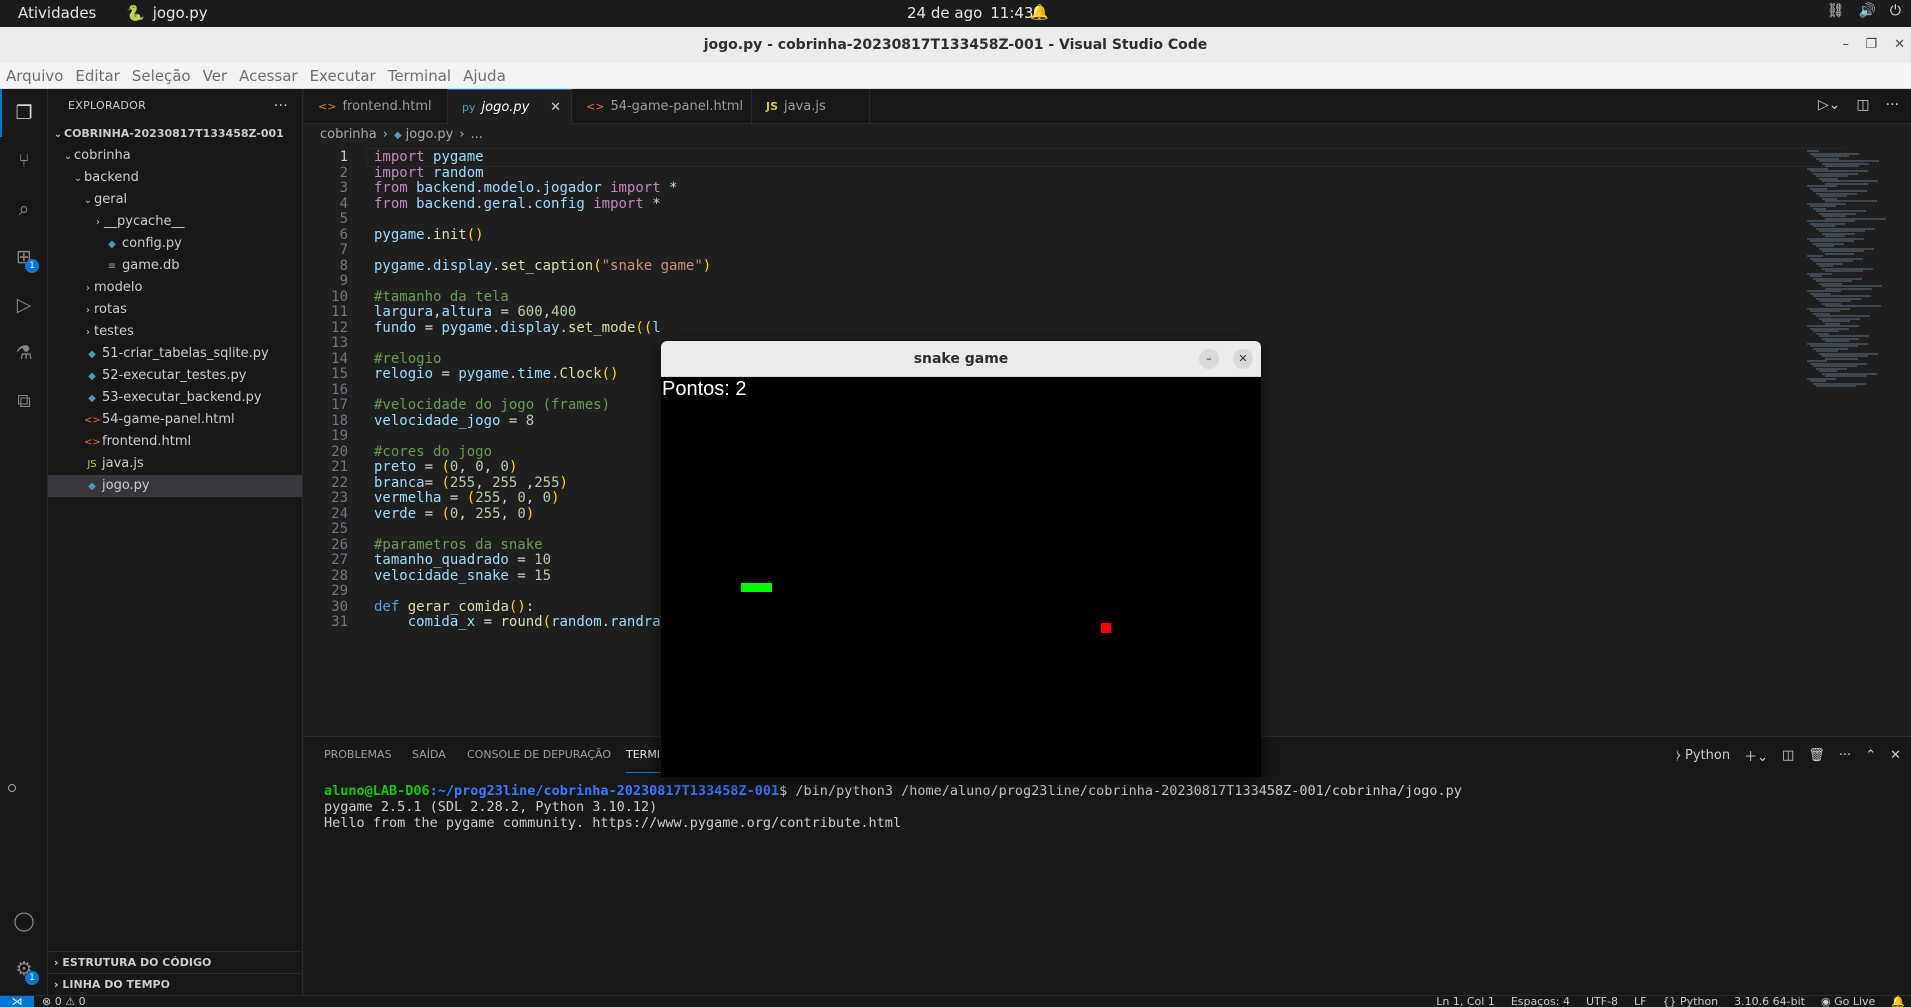  Describe the element at coordinates (24, 305) in the screenshot. I see `run-debug-icon: ▷` at that location.